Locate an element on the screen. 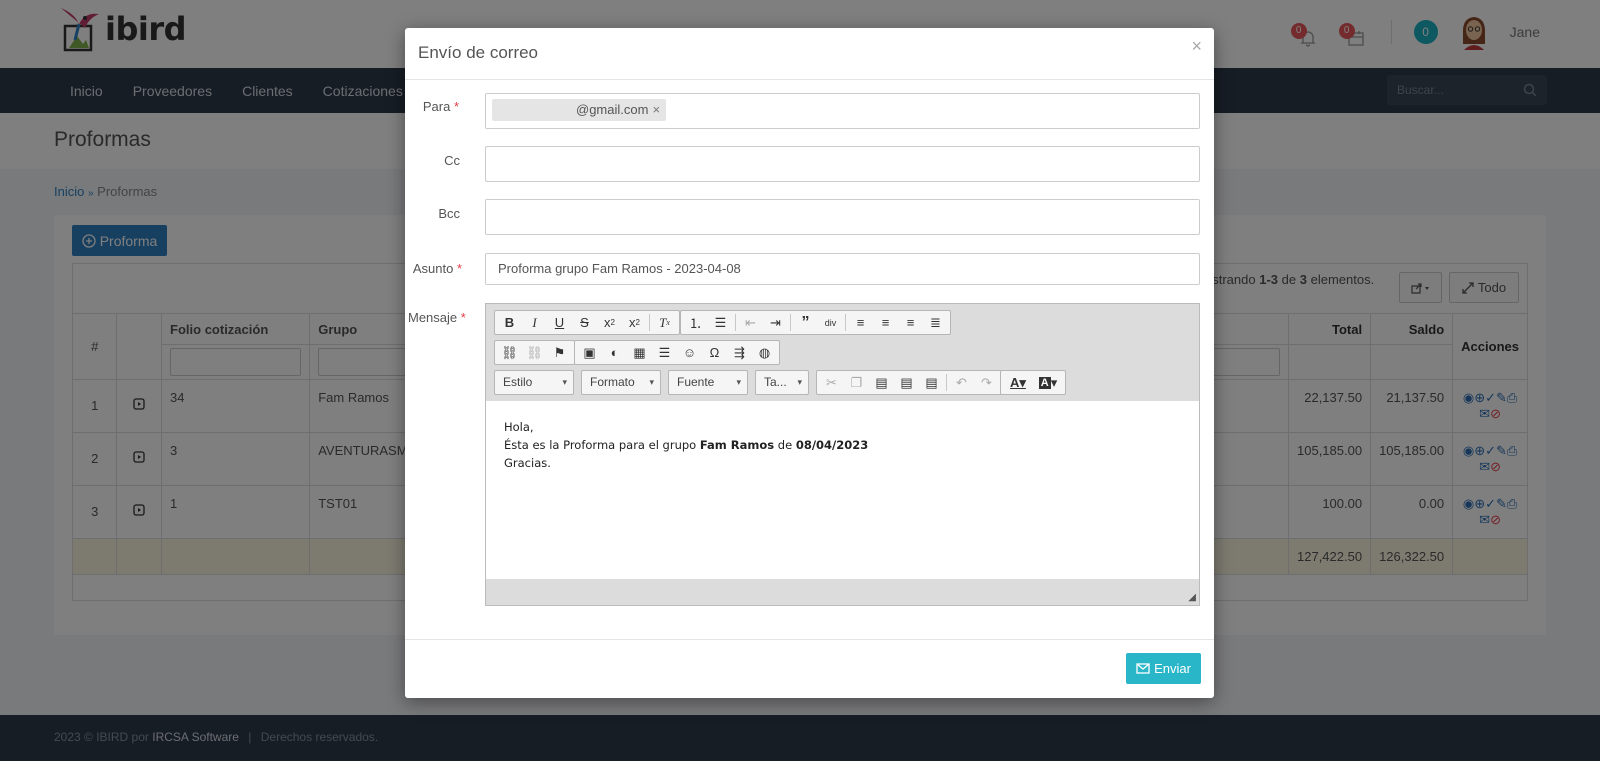 This screenshot has width=1600, height=761. underline-icon: U is located at coordinates (559, 322).